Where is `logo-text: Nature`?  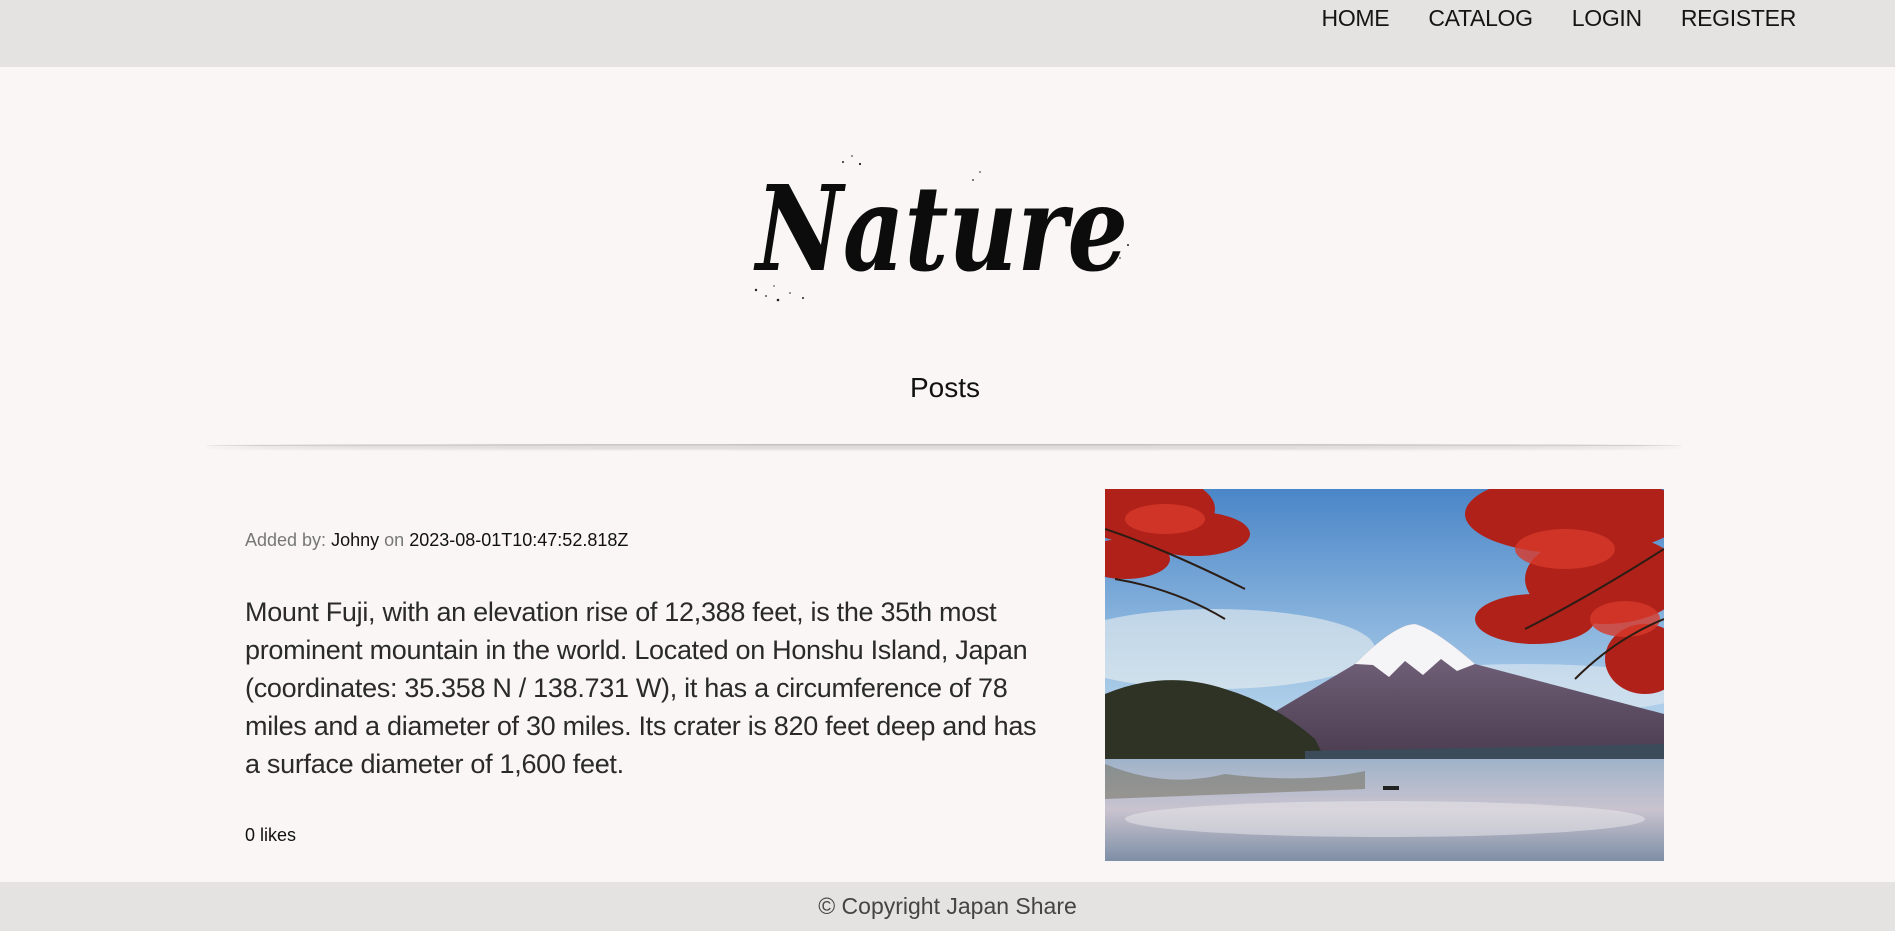
logo-text: Nature is located at coordinates (940, 228).